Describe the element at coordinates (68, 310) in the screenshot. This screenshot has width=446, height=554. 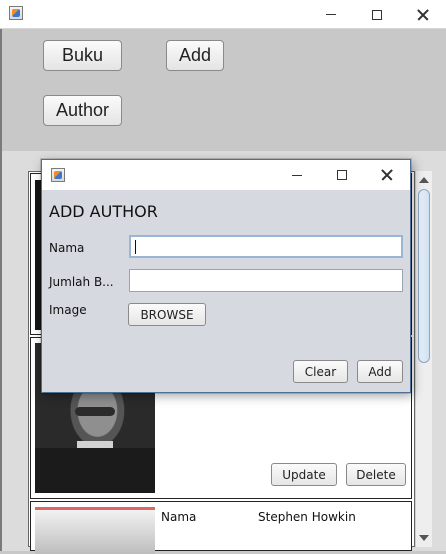
I see `image-label: Image` at that location.